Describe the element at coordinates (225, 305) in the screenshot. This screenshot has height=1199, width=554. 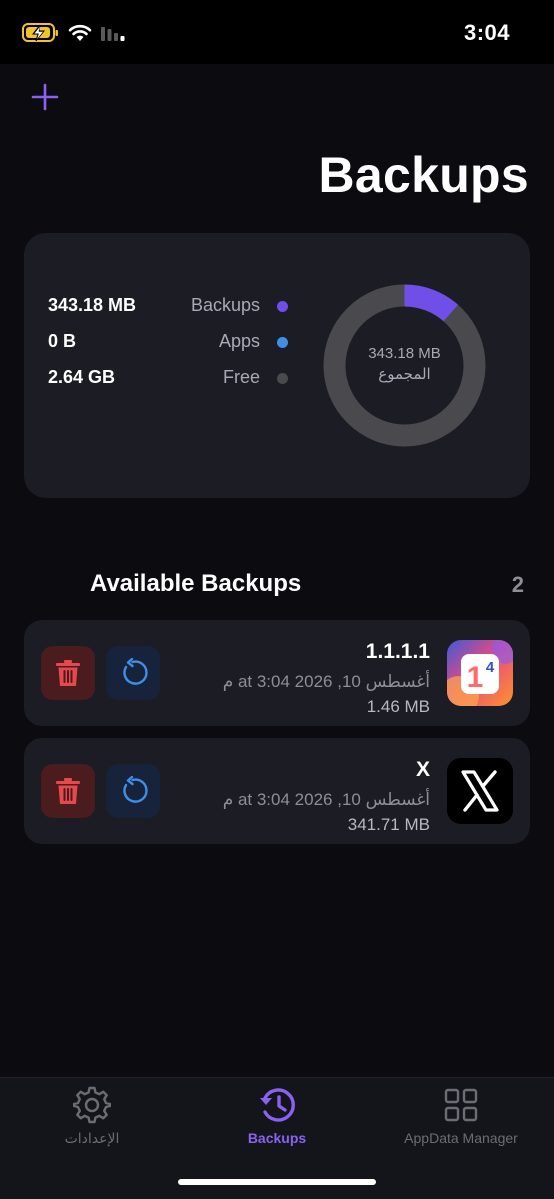
I see `legend-label: Backups` at that location.